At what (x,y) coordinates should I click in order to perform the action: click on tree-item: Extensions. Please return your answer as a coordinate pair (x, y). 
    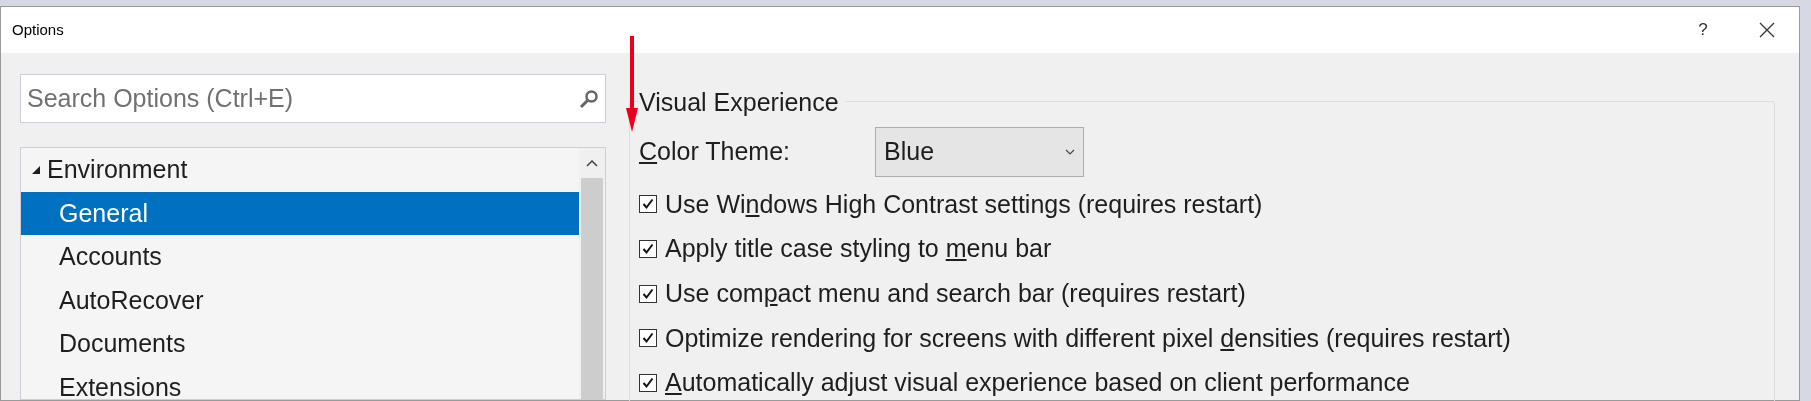
    Looking at the image, I should click on (300, 383).